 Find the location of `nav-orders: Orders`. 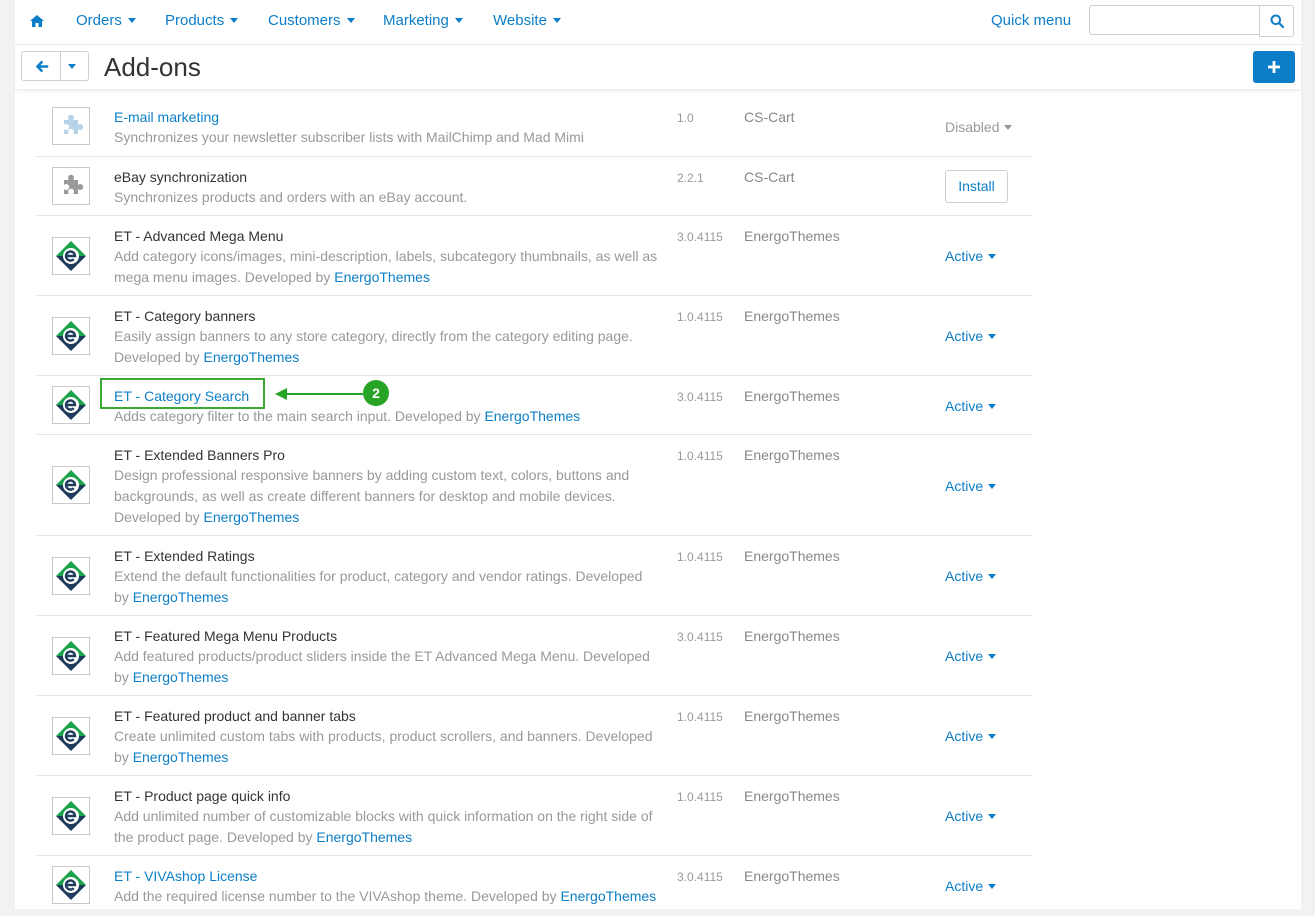

nav-orders: Orders is located at coordinates (106, 21).